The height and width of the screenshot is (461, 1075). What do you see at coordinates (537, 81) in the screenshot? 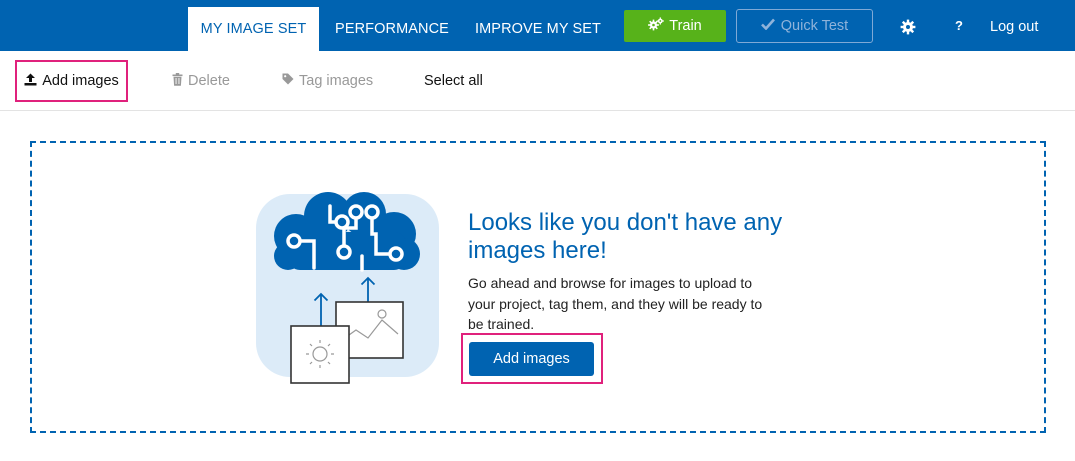
I see `toolbar: Add images Delete Tag images Select all` at bounding box center [537, 81].